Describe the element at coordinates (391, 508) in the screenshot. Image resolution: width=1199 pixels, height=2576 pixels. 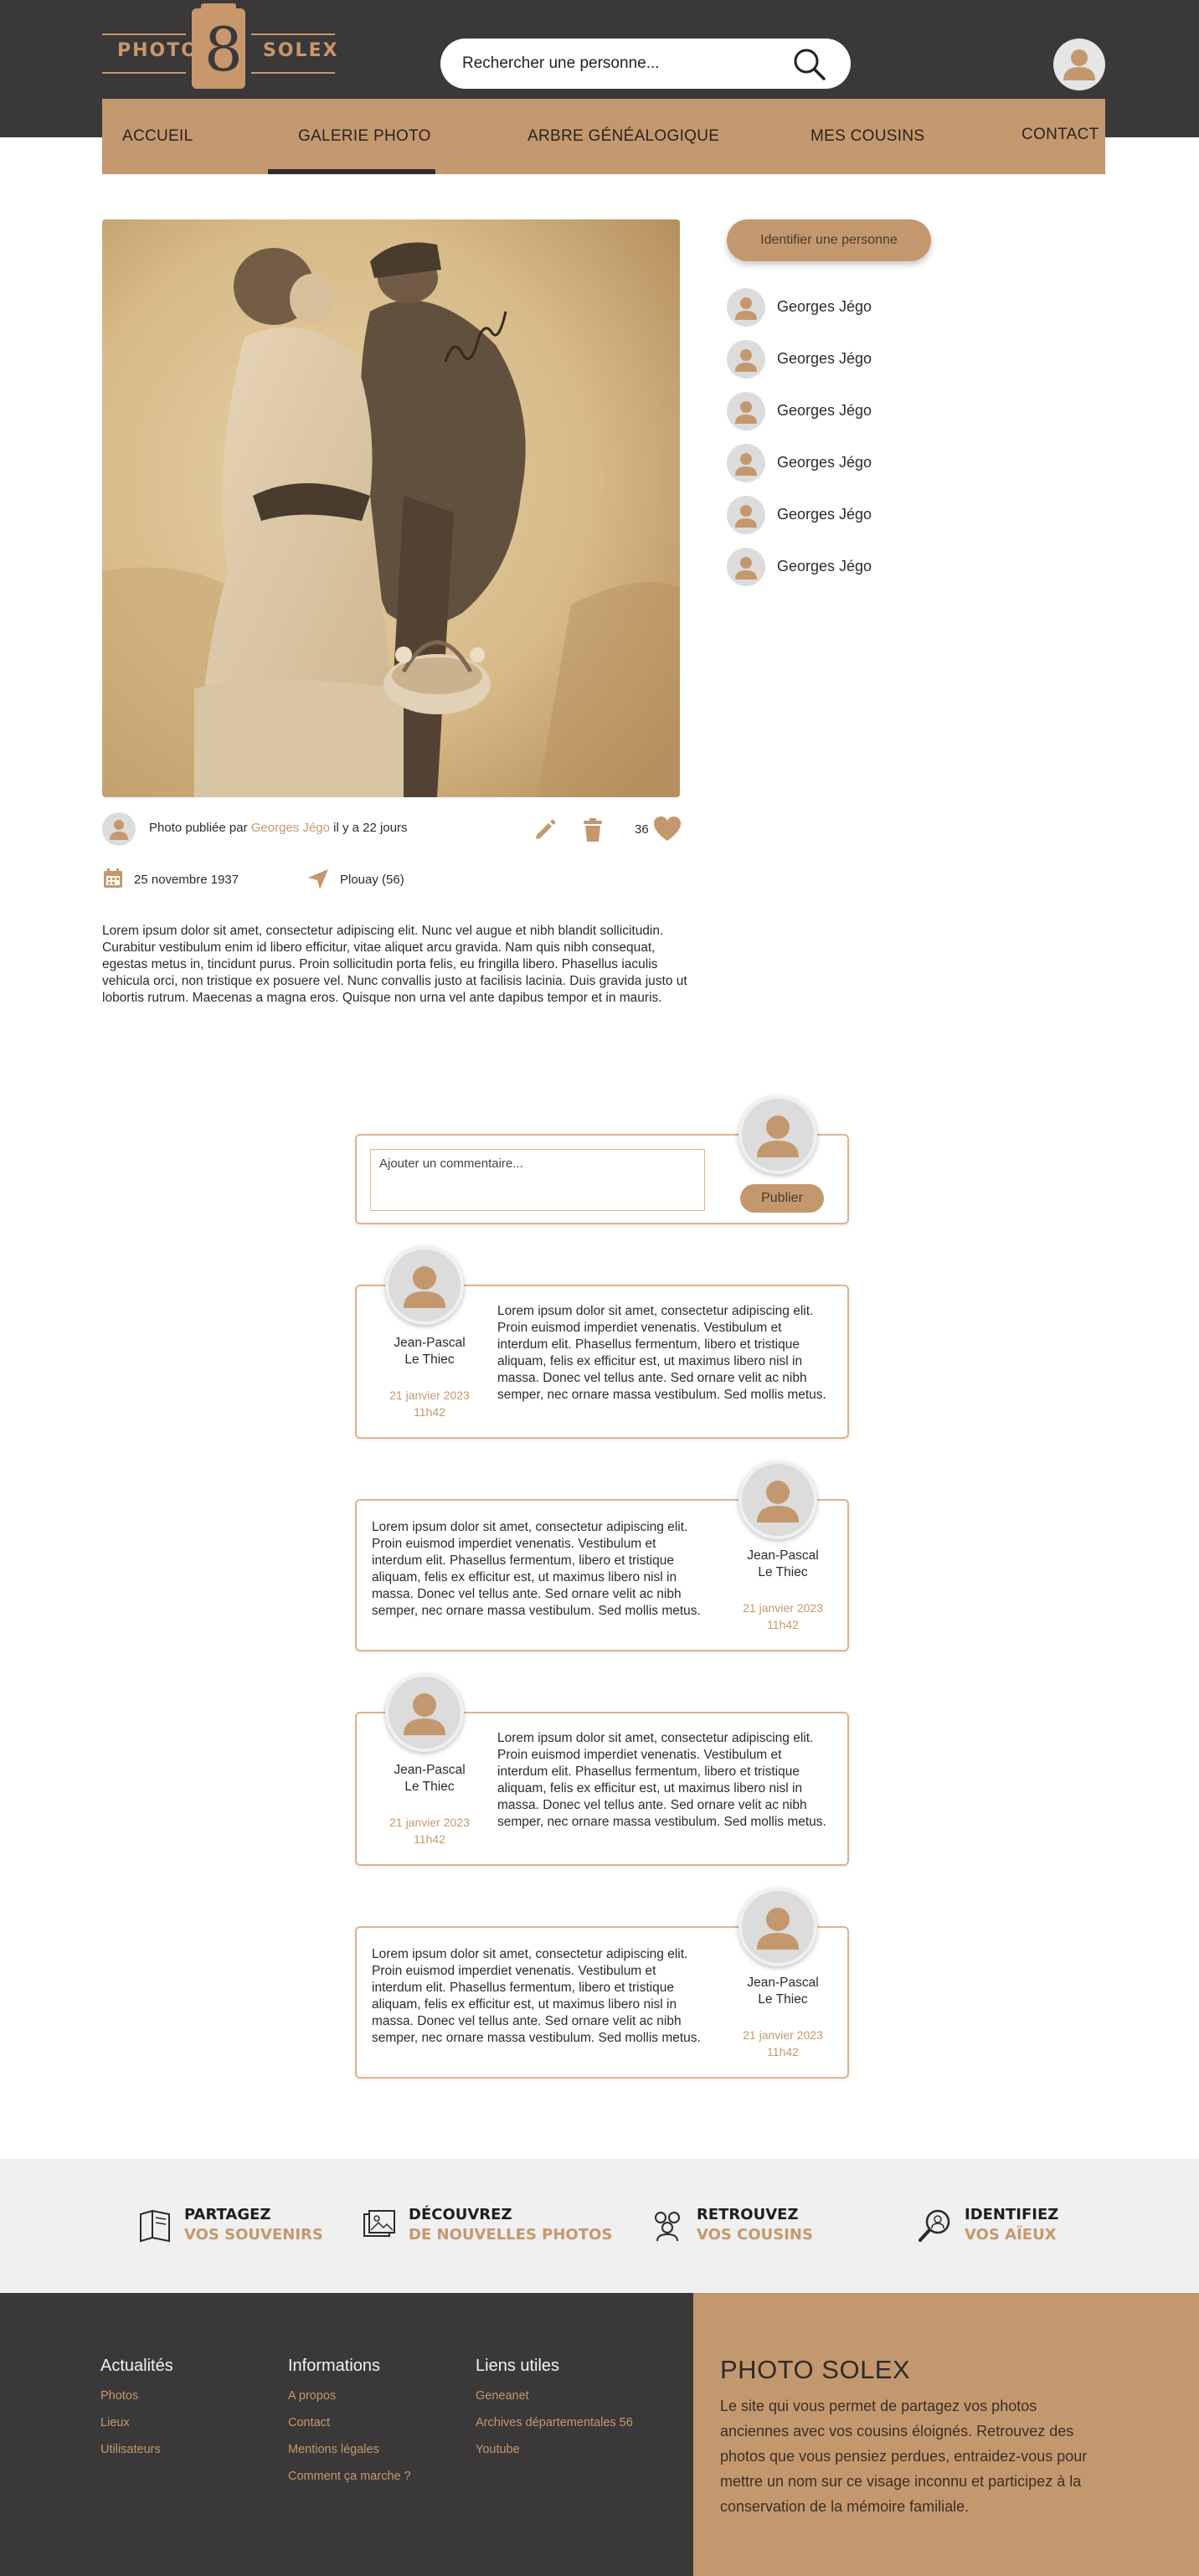
I see `main-photo` at that location.